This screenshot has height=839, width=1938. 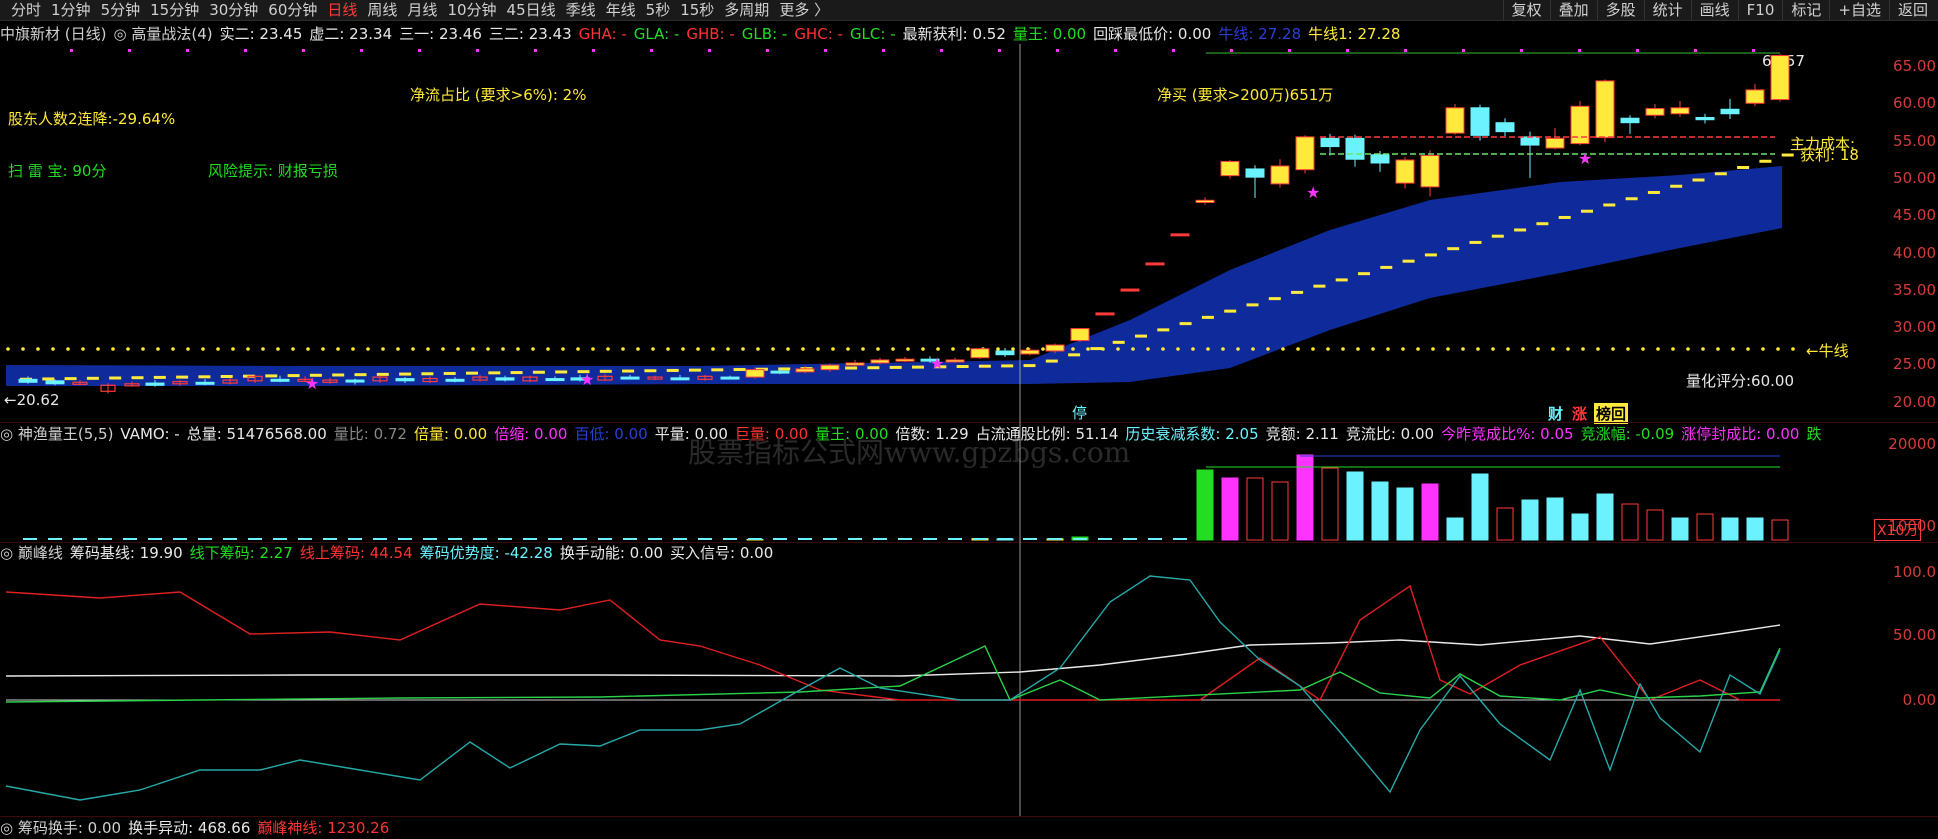 I want to click on scan-label: 扫 雷 宝: 90分, so click(x=57, y=171).